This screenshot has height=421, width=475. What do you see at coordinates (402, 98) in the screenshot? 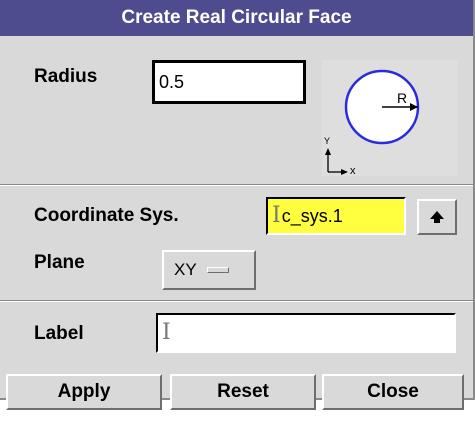
I see `diagram-radius-label: R` at bounding box center [402, 98].